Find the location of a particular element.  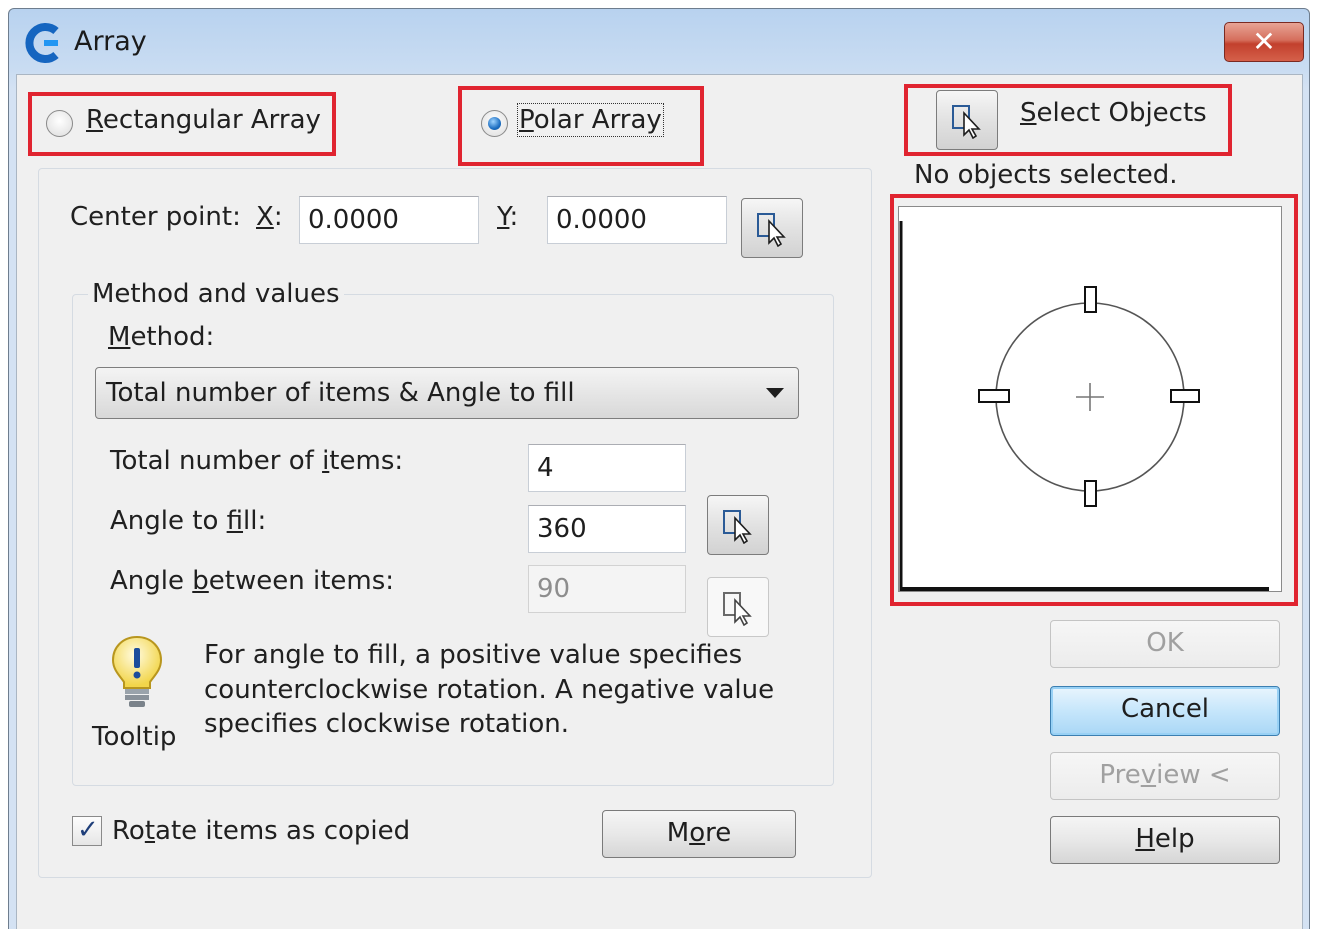

method-label: Method: is located at coordinates (161, 337).